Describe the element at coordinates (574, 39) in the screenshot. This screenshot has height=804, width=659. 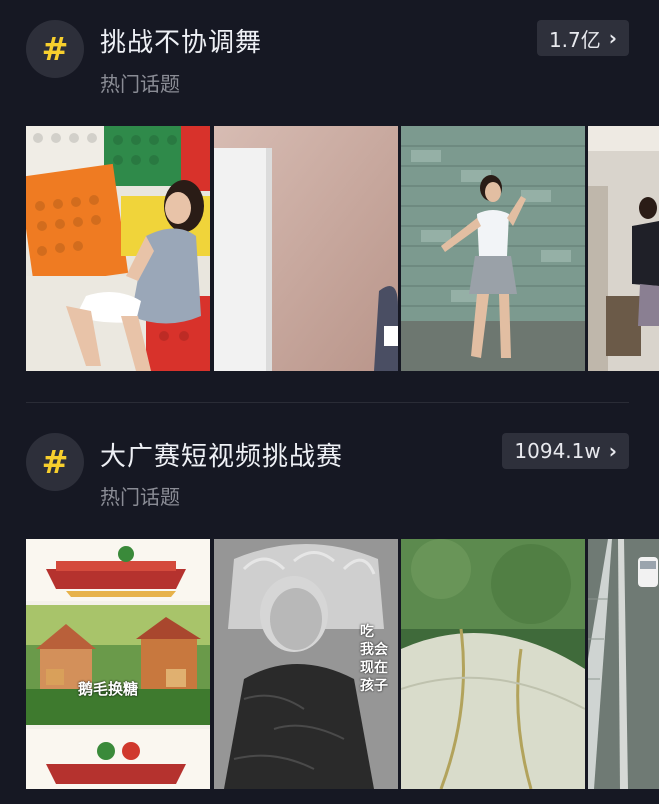
I see `topic-count: 1.7亿` at that location.